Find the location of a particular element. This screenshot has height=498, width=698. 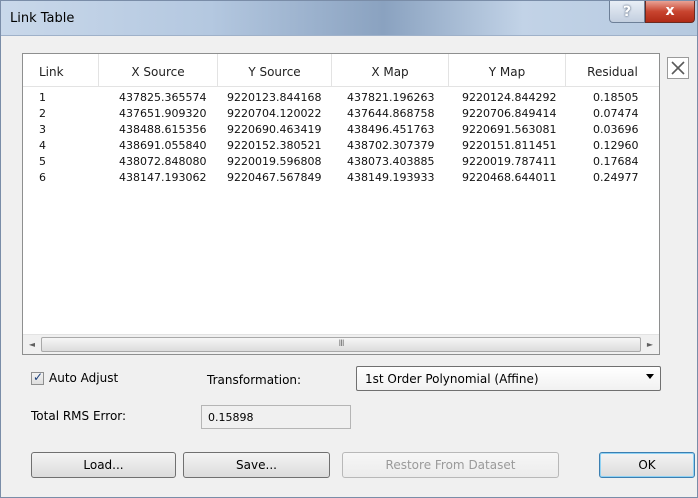

table-cell: 9220706.849414 is located at coordinates (509, 113).